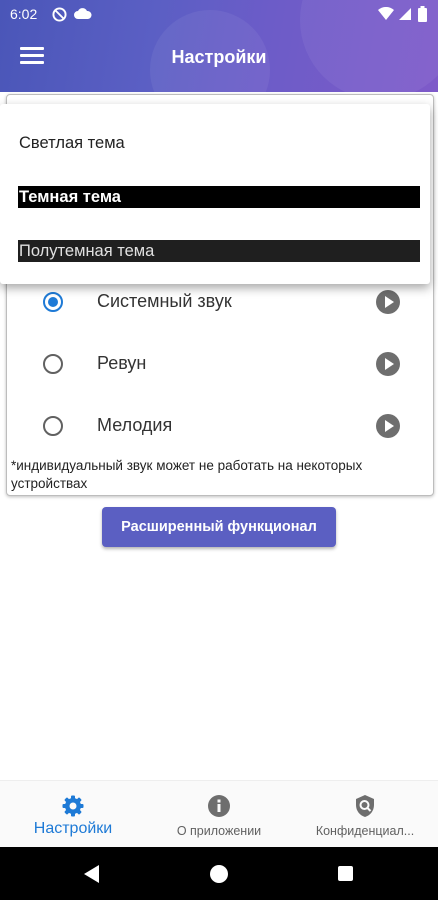  I want to click on app-header: 6:02 Настройки, so click(219, 46).